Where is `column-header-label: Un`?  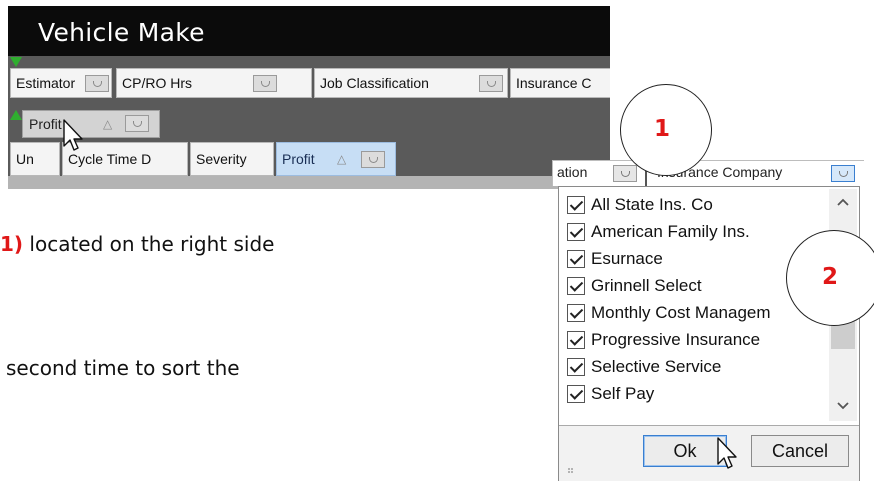
column-header-label: Un is located at coordinates (25, 159).